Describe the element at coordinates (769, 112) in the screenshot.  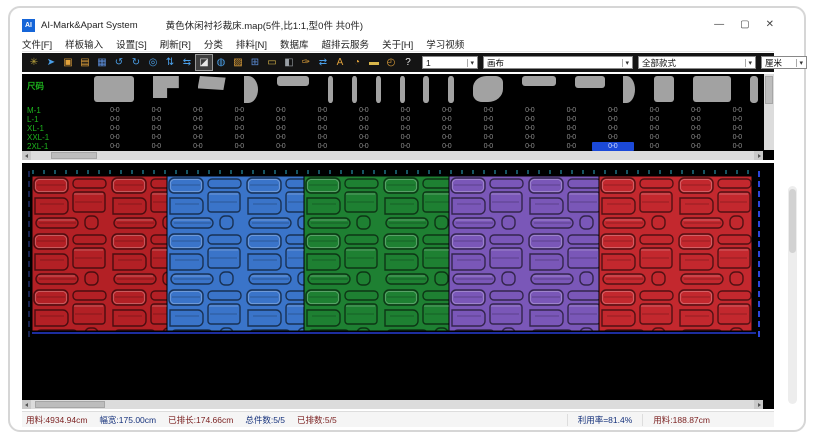
I see `table-vertical-scrollbar` at that location.